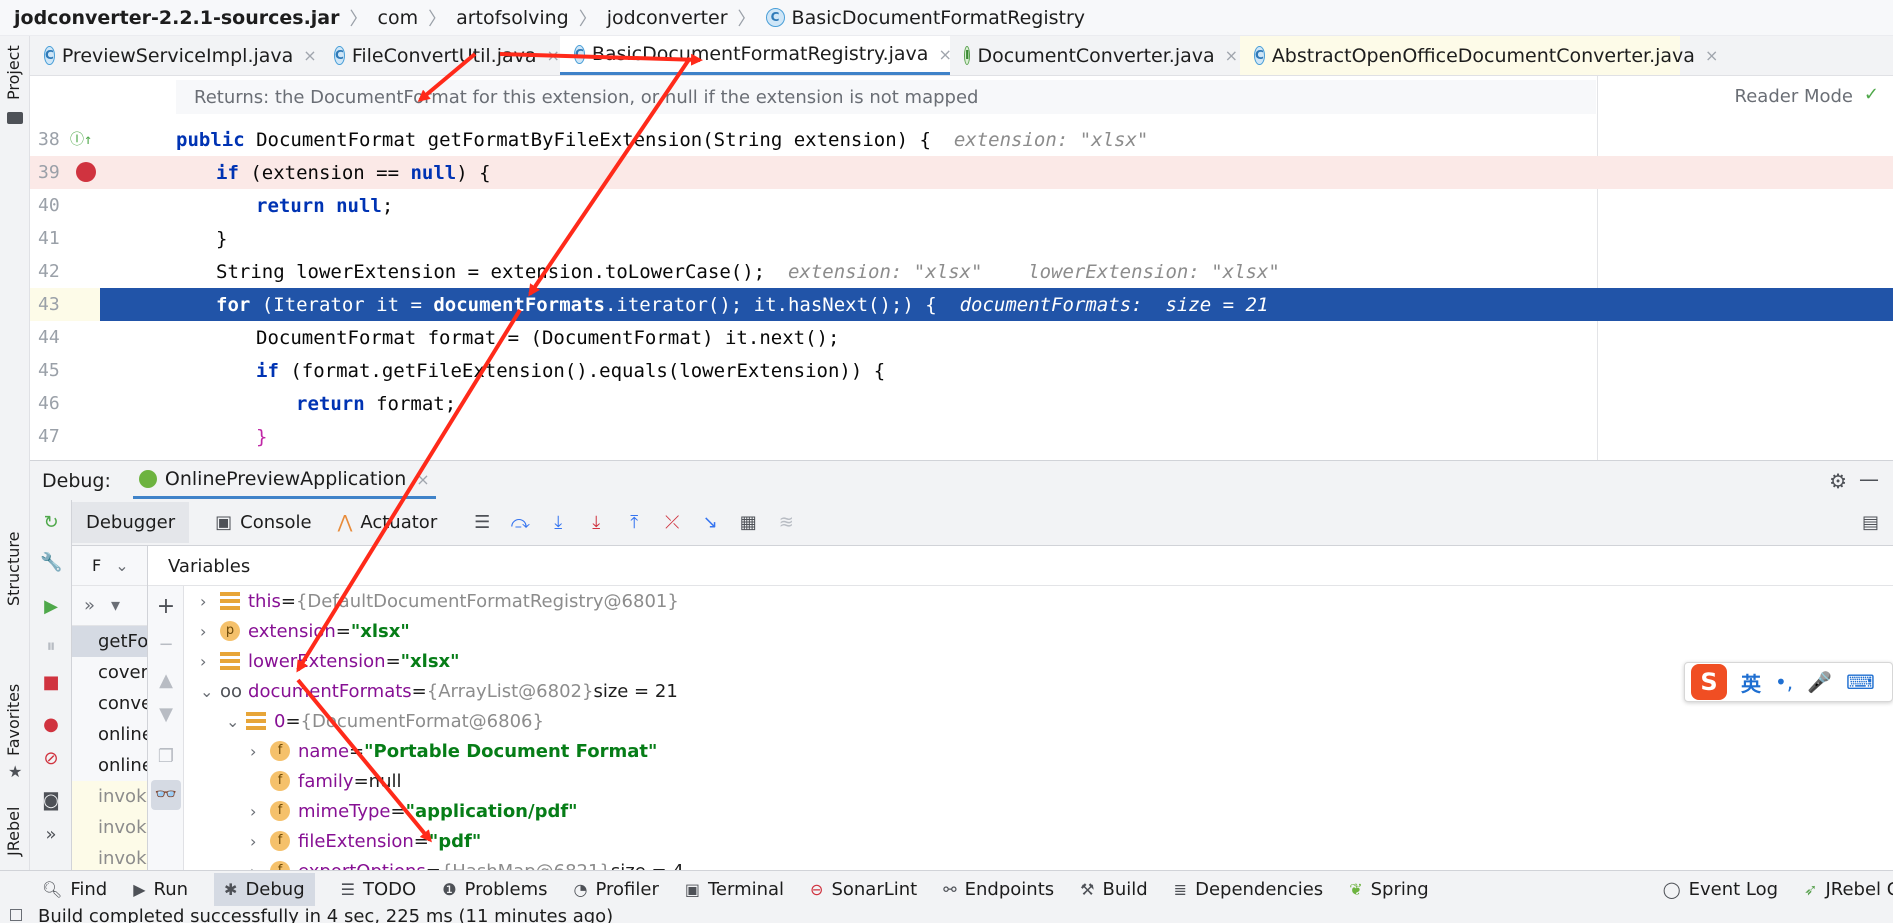  What do you see at coordinates (596, 523) in the screenshot?
I see `force-step-into-icon: ⤓` at bounding box center [596, 523].